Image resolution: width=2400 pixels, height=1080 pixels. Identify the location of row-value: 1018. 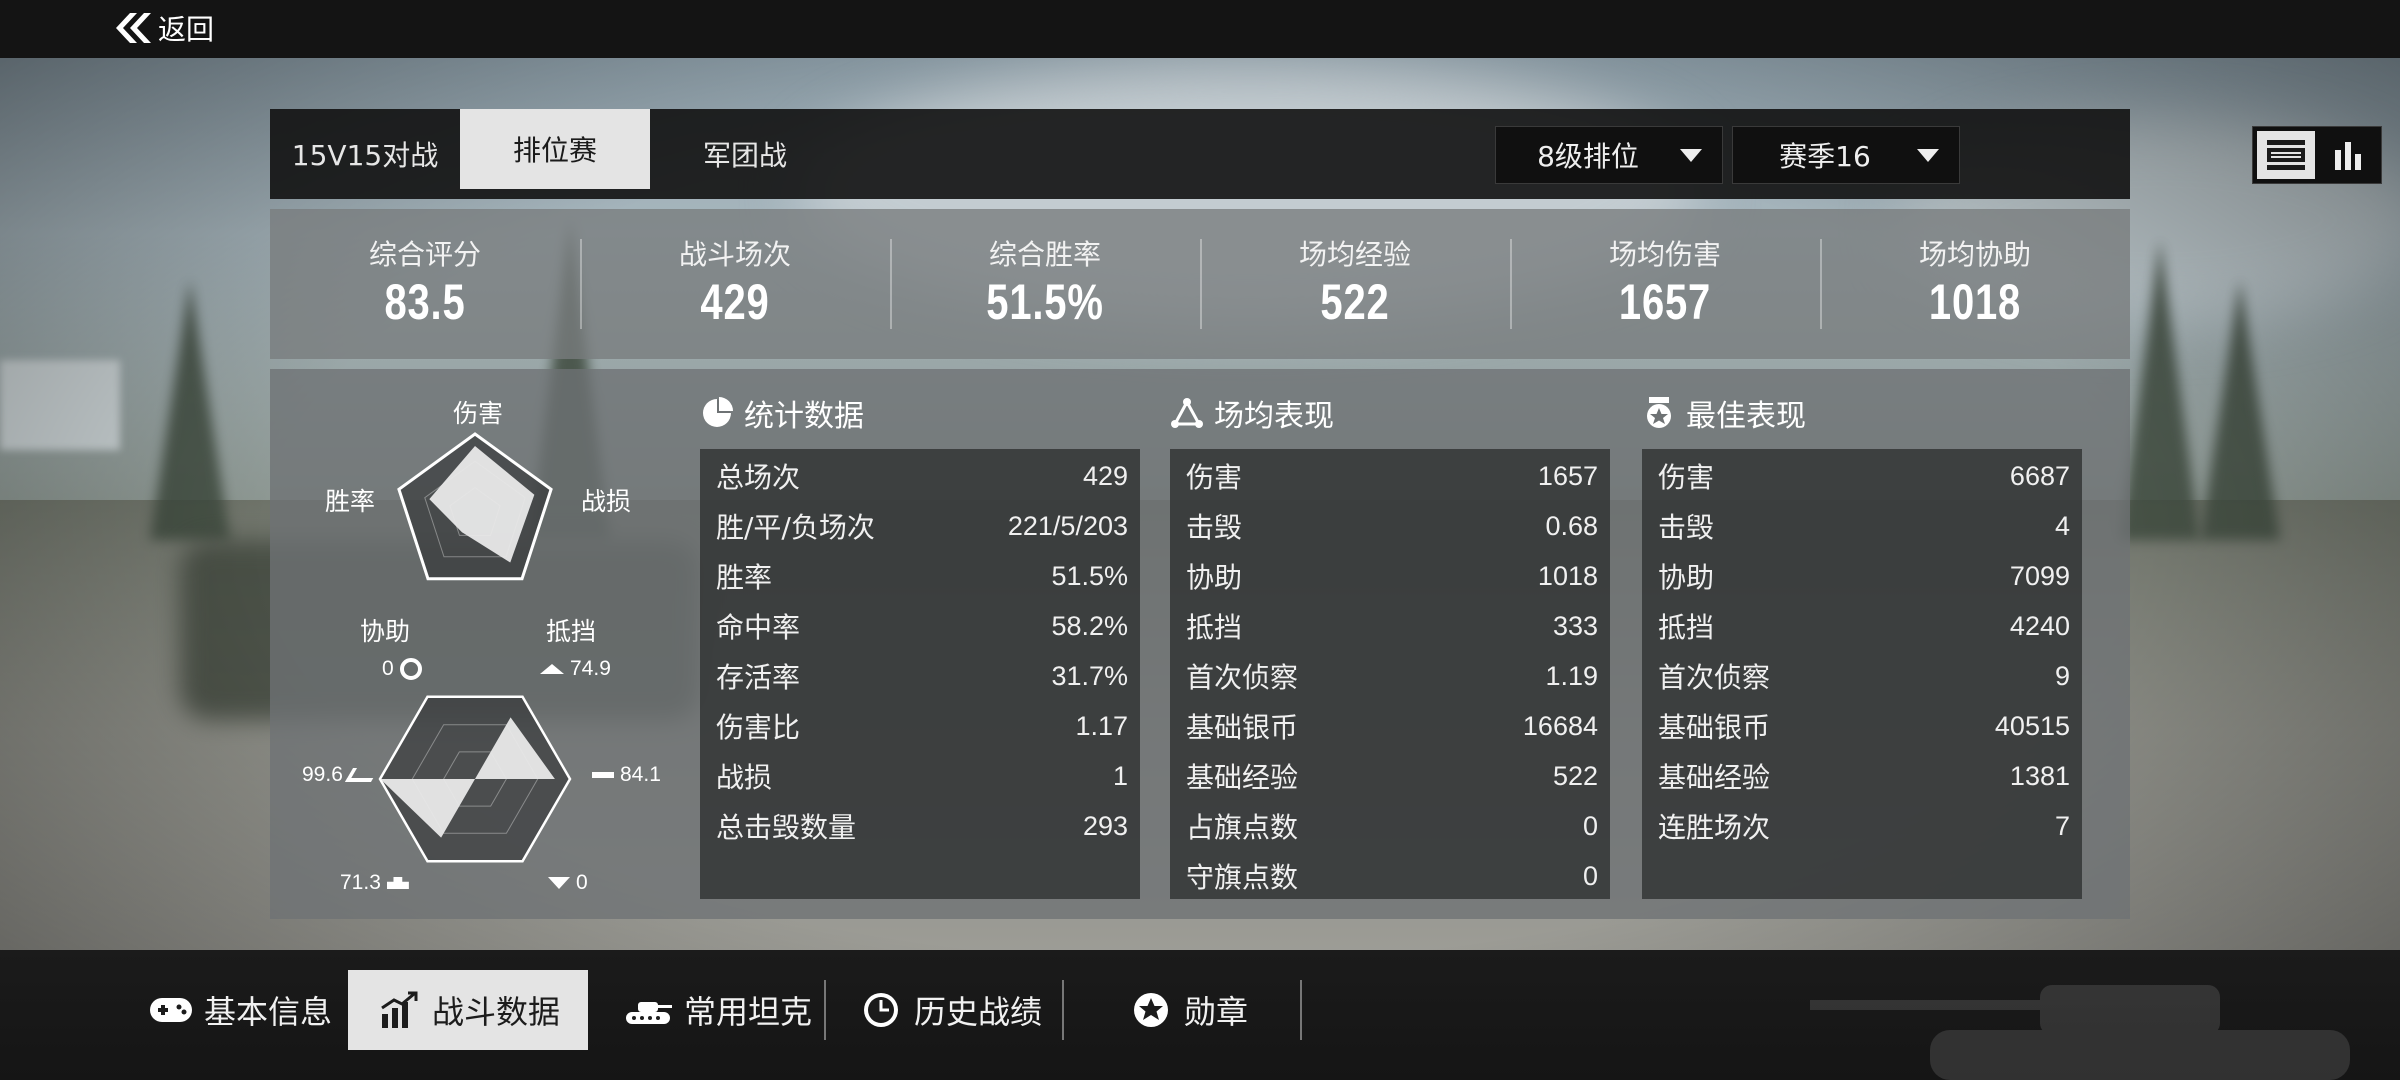
(1567, 575).